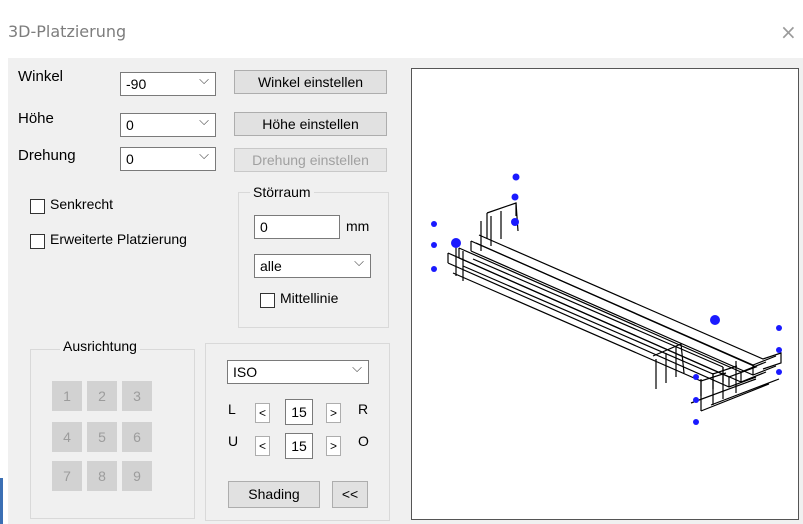 The width and height of the screenshot is (803, 524). Describe the element at coordinates (137, 396) in the screenshot. I see `ausrichtung-button-3: 3` at that location.